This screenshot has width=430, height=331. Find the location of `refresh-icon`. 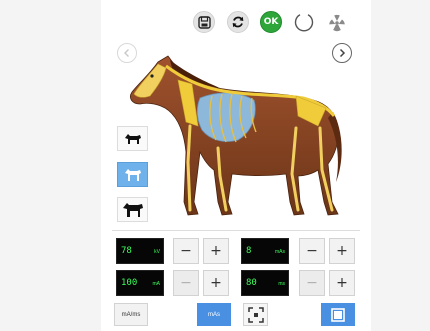

refresh-icon is located at coordinates (238, 22).